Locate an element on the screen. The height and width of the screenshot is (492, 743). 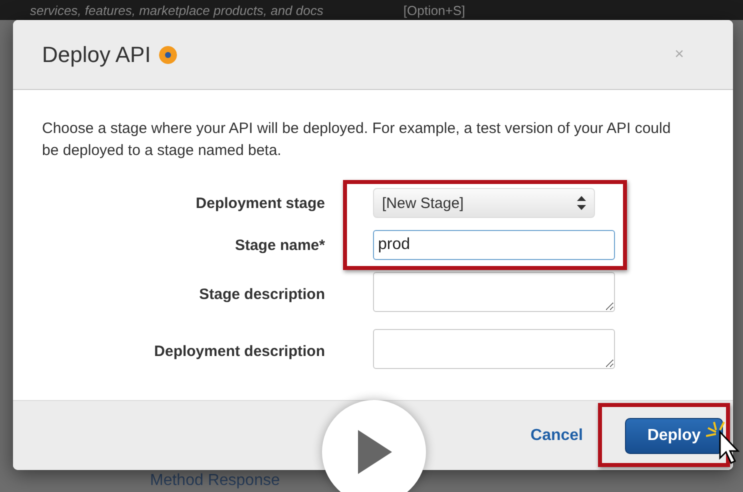
field-label: Stage description is located at coordinates (261, 294).